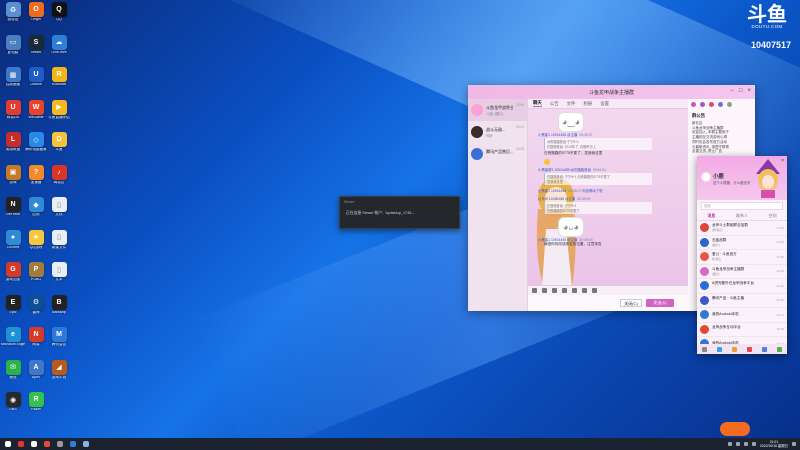 This screenshot has height=450, width=800. I want to click on maximize-icon: □, so click(741, 91).